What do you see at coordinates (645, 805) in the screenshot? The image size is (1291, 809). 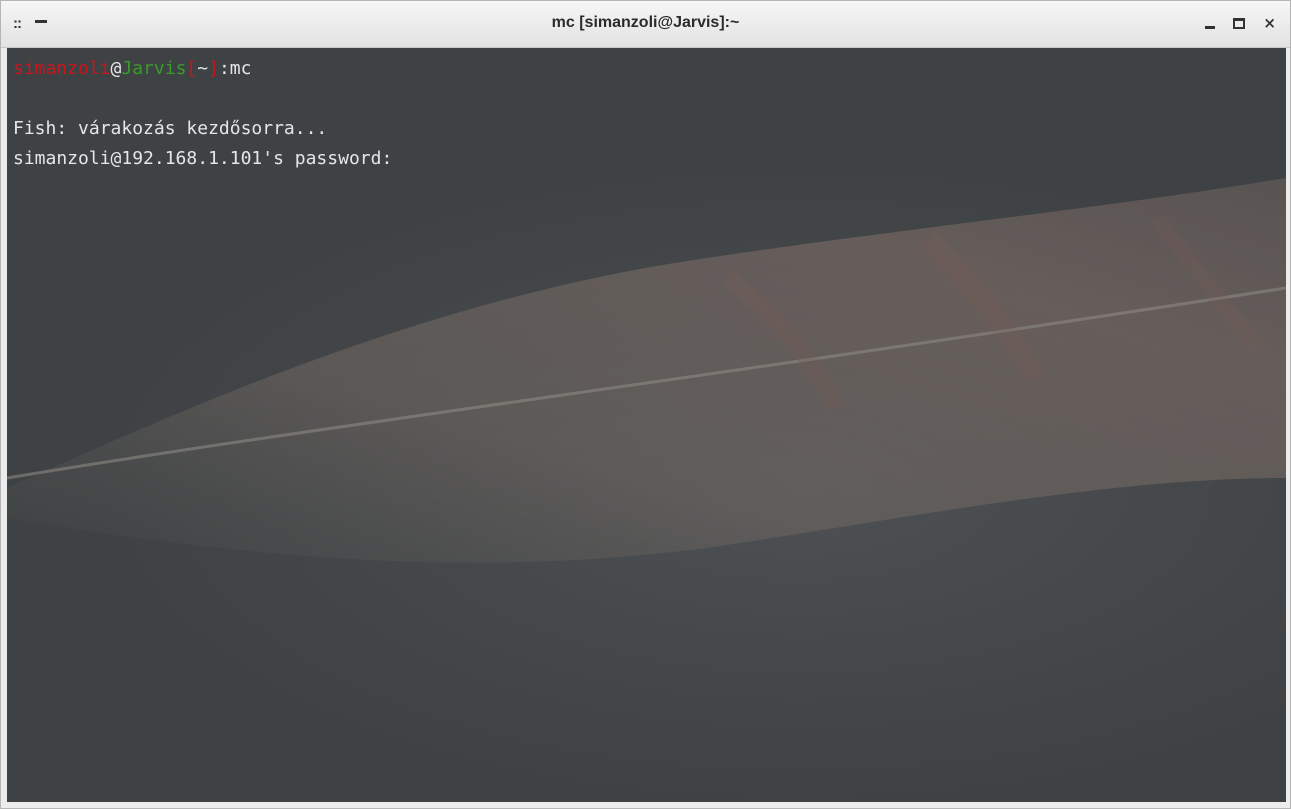 I see `window-bottom-border` at bounding box center [645, 805].